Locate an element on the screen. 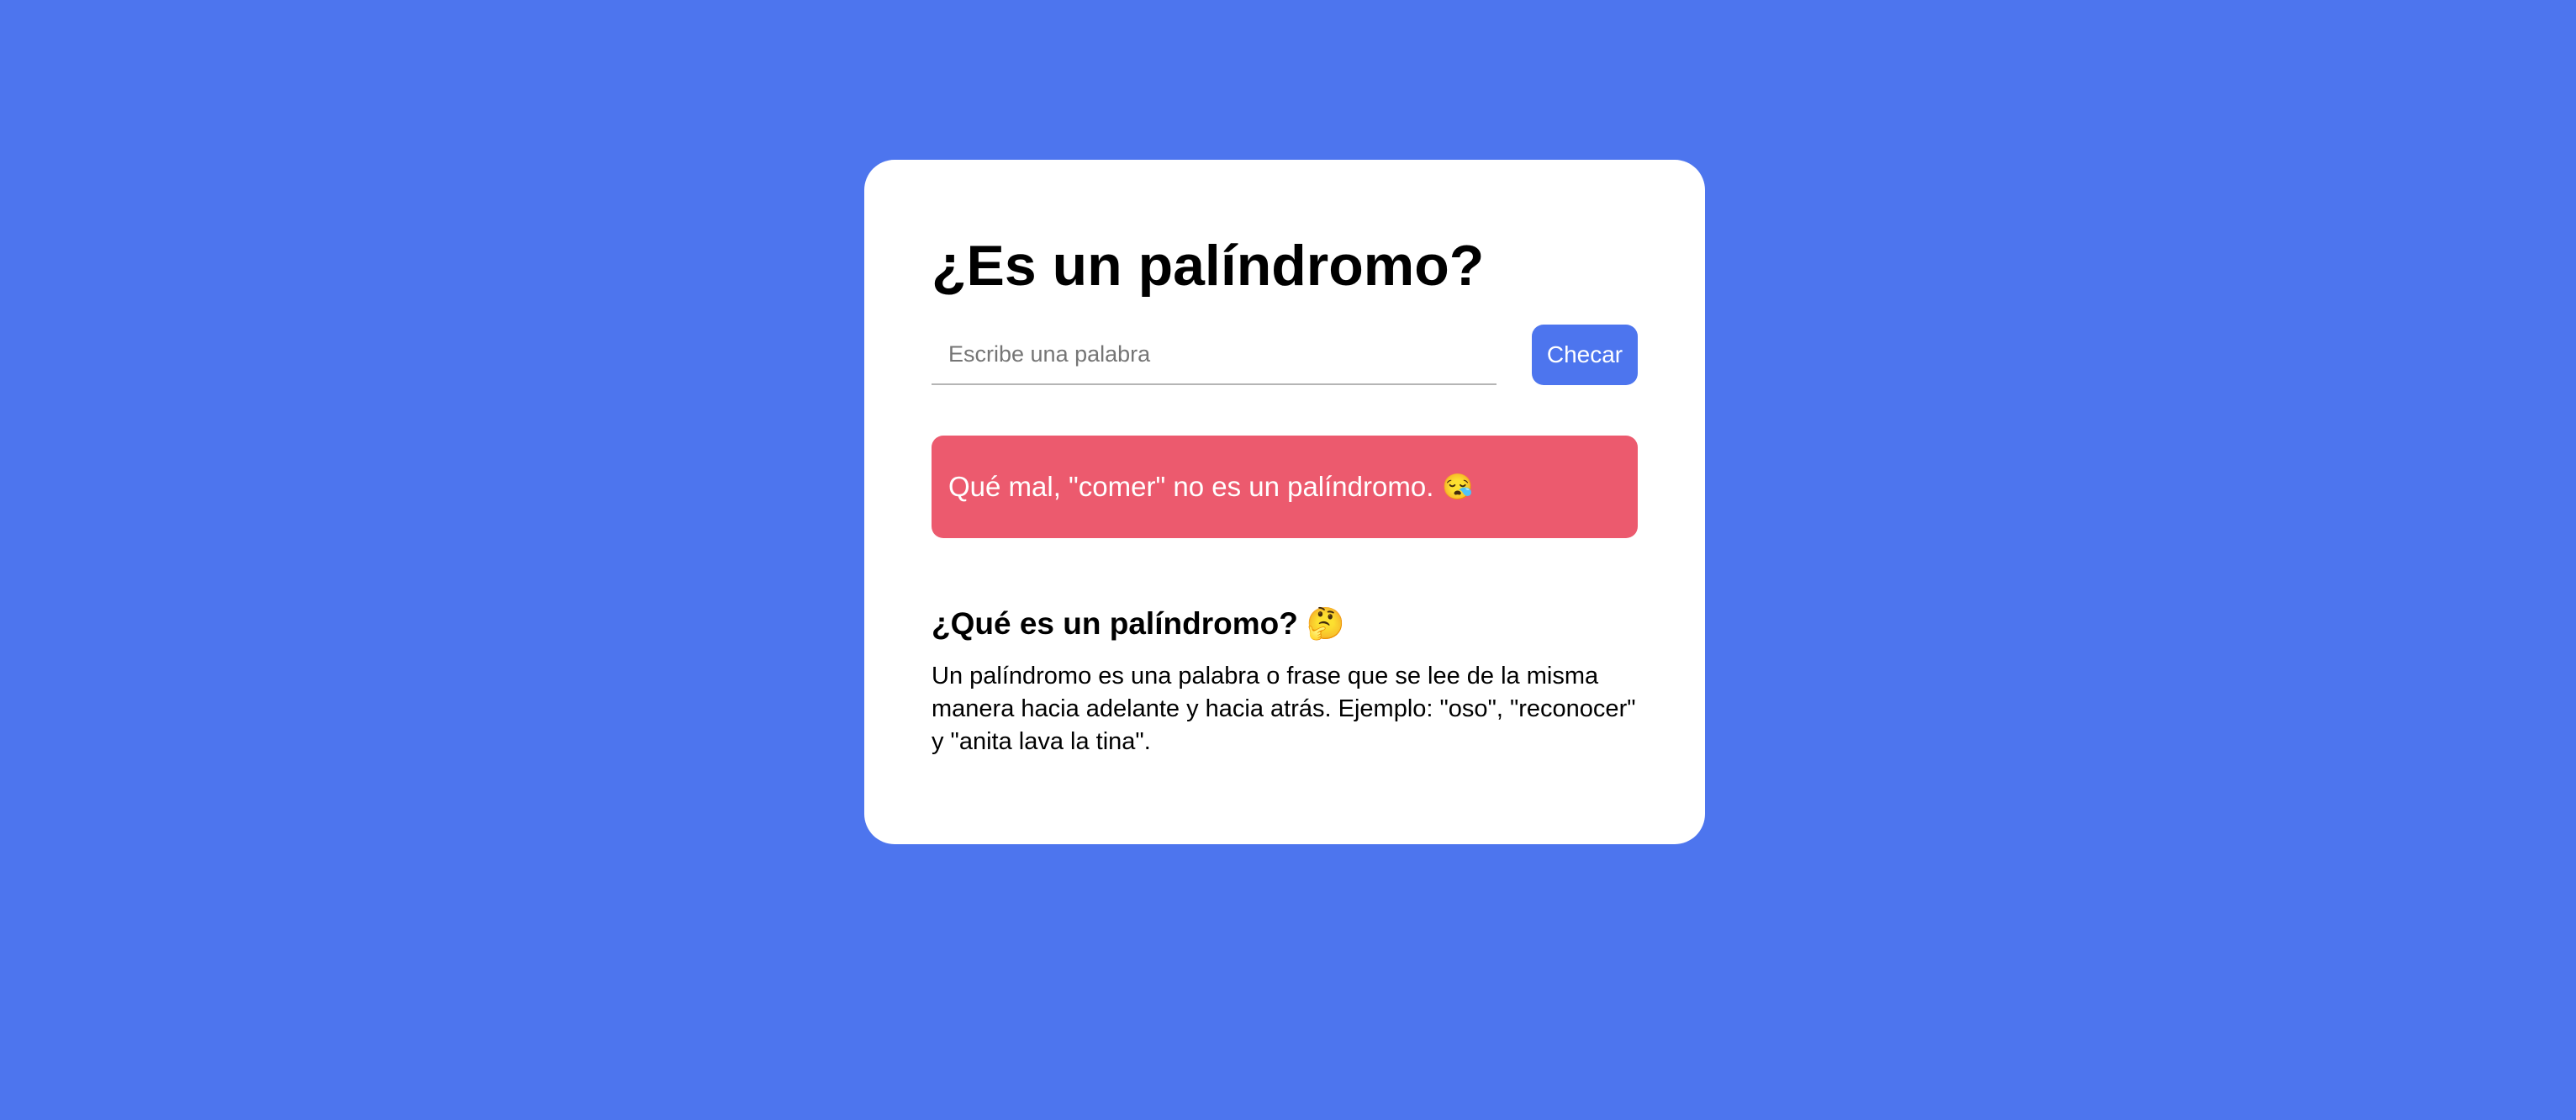  check-form: Checar is located at coordinates (1285, 355).